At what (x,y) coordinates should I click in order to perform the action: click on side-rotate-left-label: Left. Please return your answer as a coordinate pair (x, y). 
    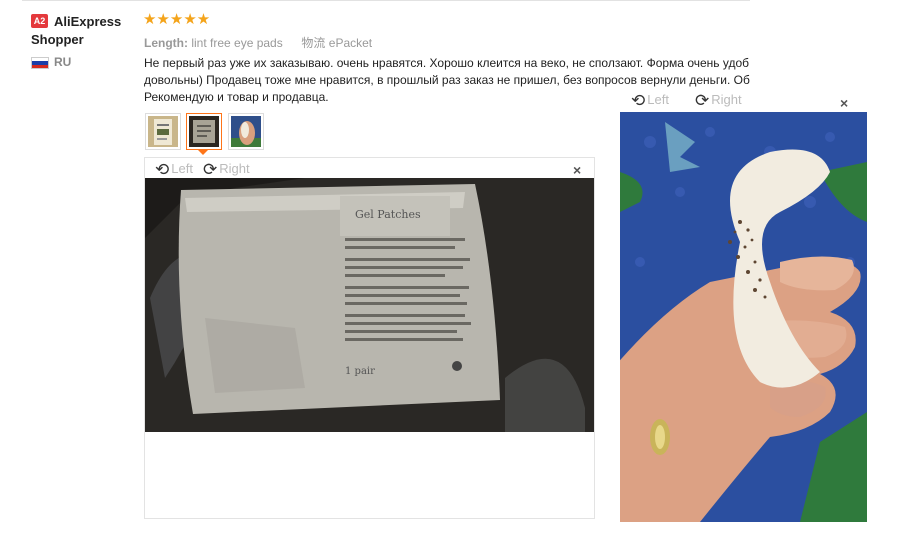
    Looking at the image, I should click on (658, 99).